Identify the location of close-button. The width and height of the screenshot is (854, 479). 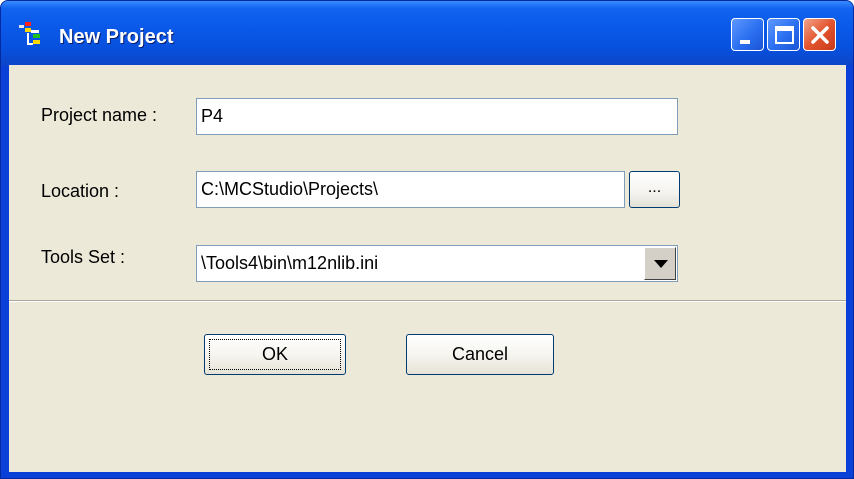
(819, 34).